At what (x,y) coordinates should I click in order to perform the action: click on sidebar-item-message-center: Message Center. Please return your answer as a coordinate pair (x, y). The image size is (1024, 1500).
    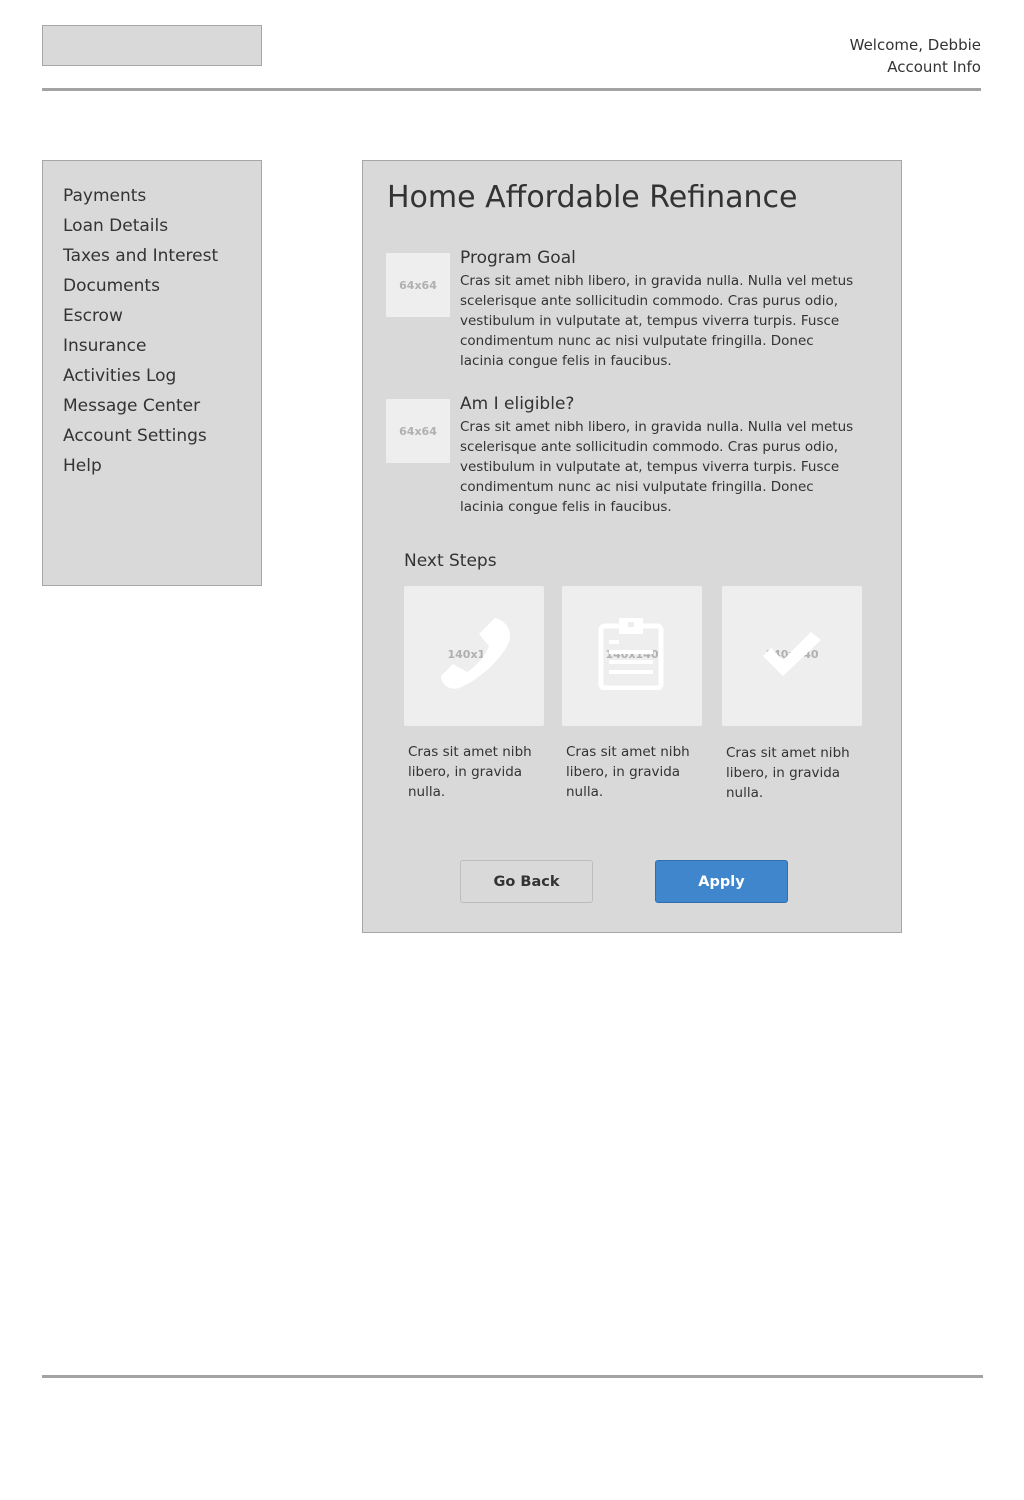
    Looking at the image, I should click on (162, 406).